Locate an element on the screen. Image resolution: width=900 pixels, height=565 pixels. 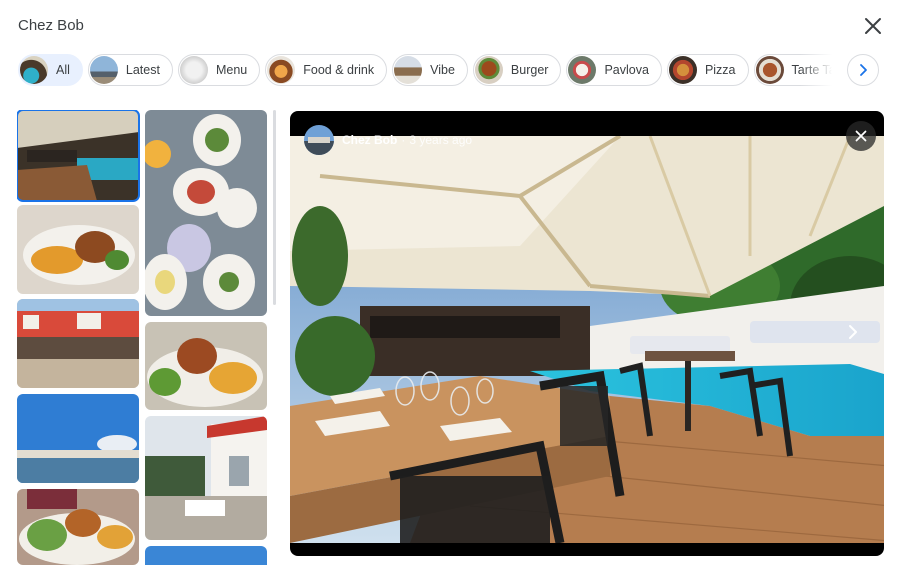
burger-plate-thumbnail-image is located at coordinates (206, 366).